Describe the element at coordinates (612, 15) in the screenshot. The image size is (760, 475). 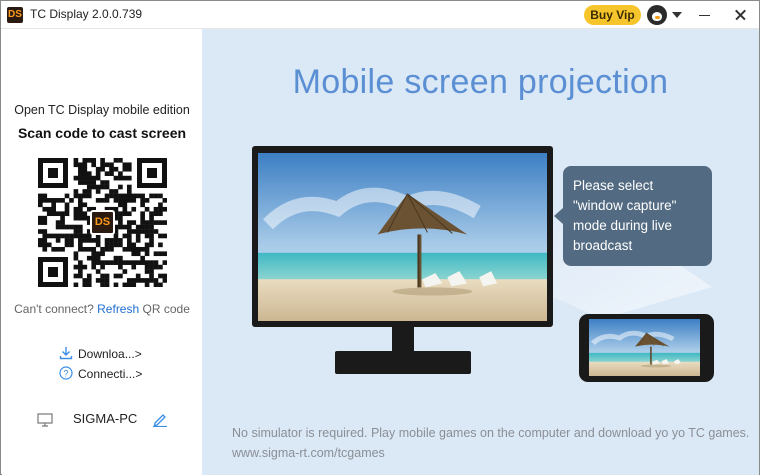
I see `buy-vip-button: Buy Vip` at that location.